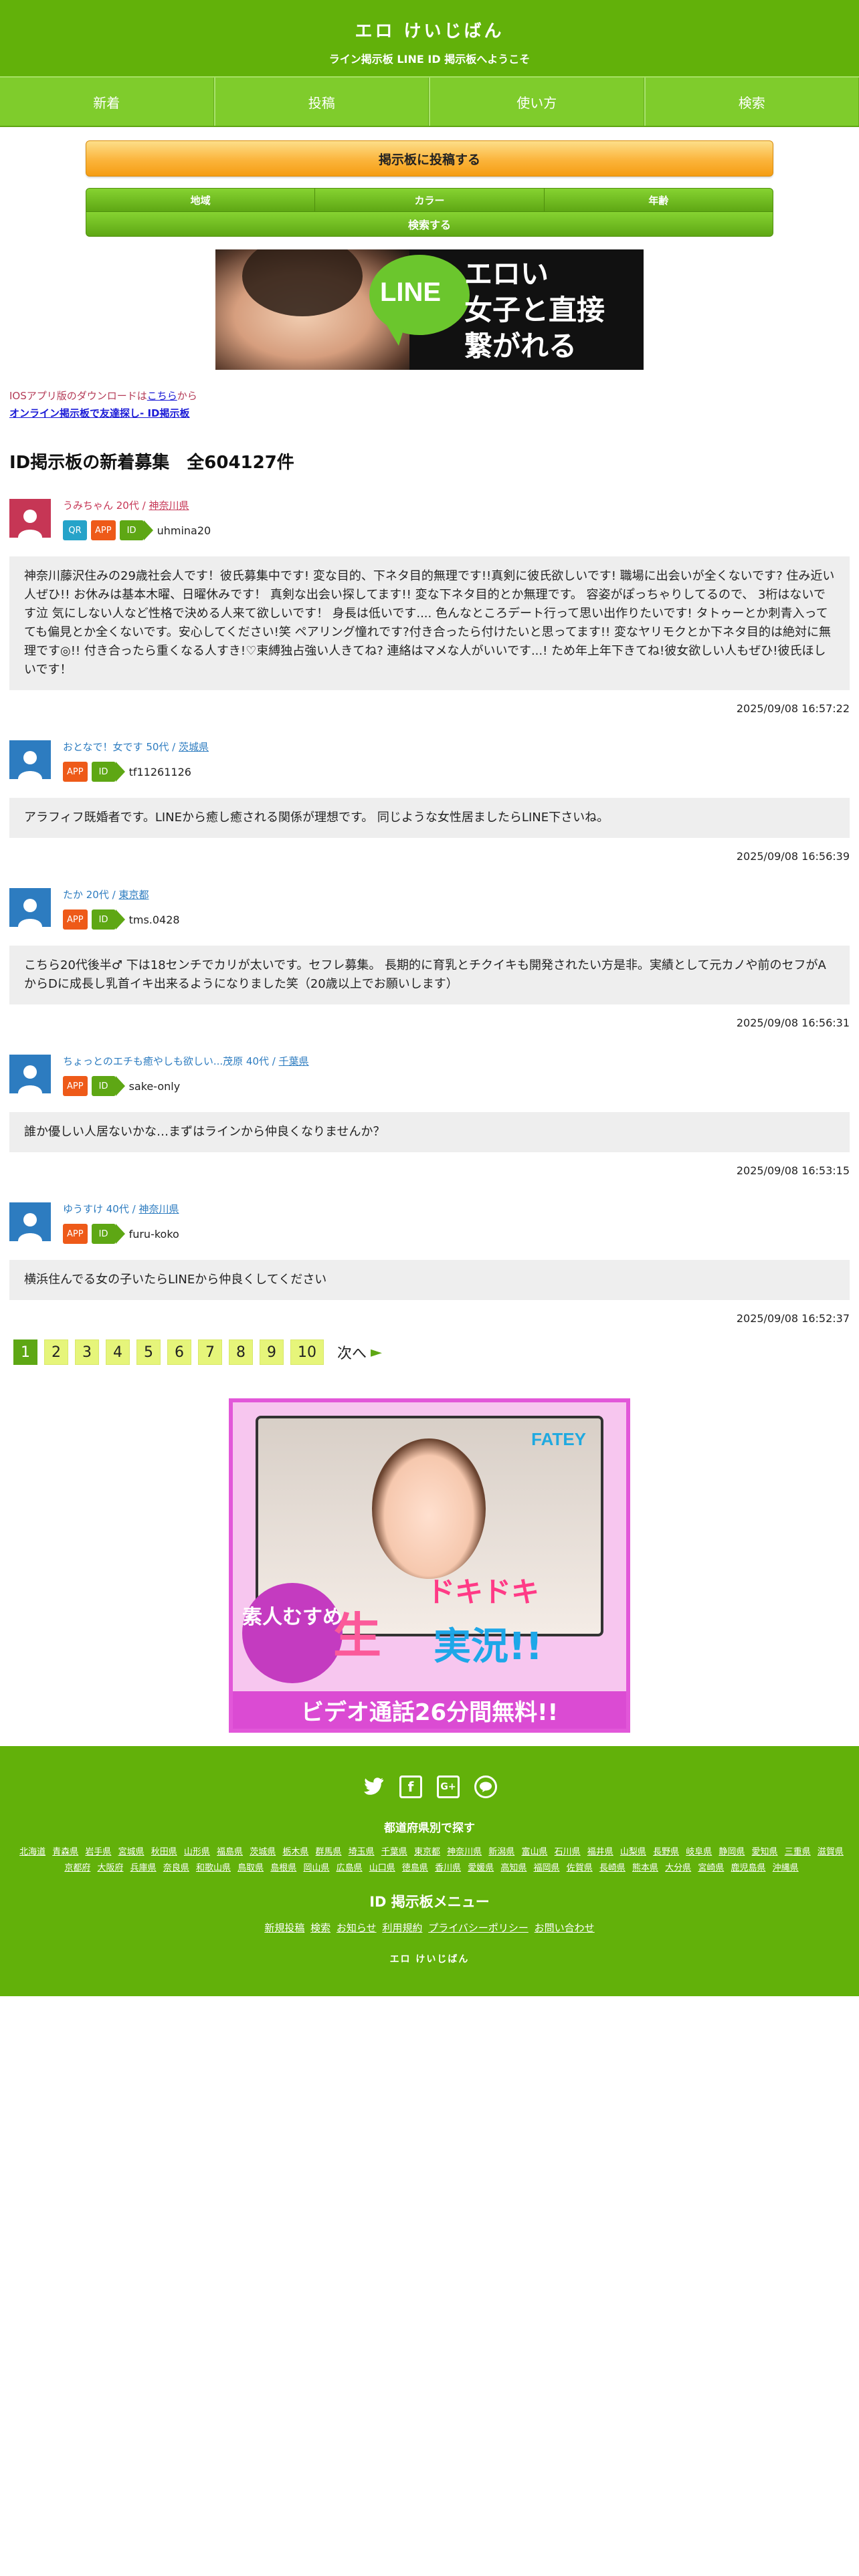  Describe the element at coordinates (658, 200) in the screenshot. I see `search-age-select: 年齢` at that location.